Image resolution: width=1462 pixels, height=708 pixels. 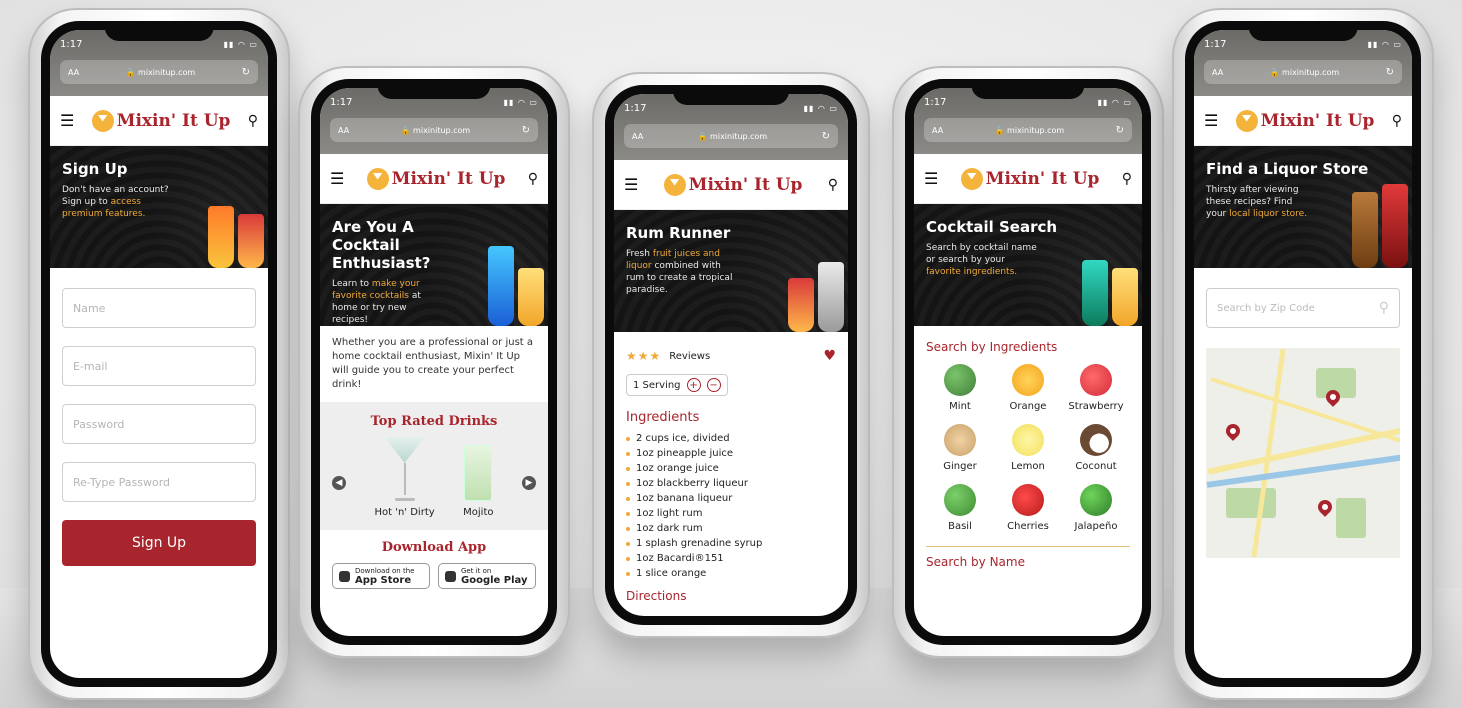 I want to click on hero-highlight-link: local liquor store., so click(x=1268, y=214).